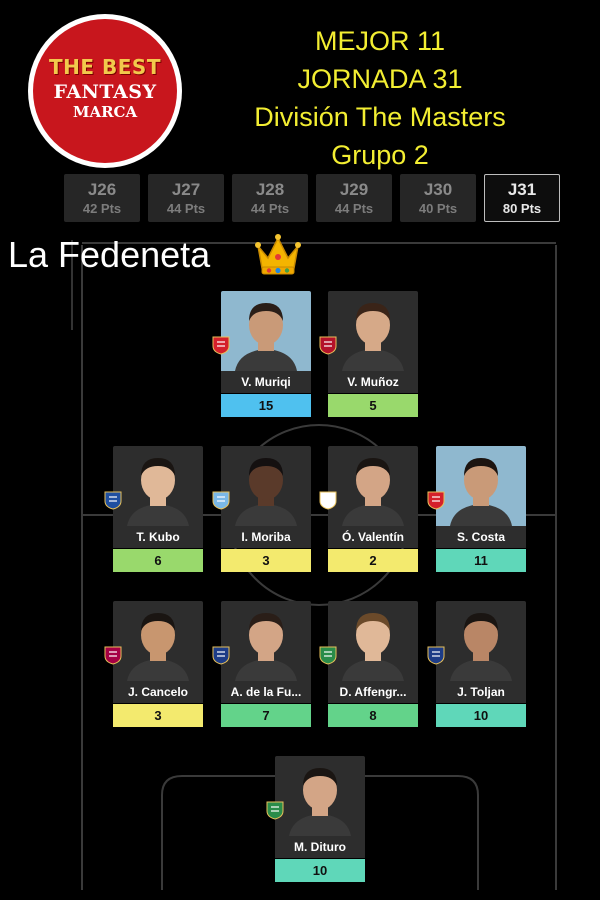 The image size is (600, 900). I want to click on player-card-toljan: J. Toljan 10, so click(476, 664).